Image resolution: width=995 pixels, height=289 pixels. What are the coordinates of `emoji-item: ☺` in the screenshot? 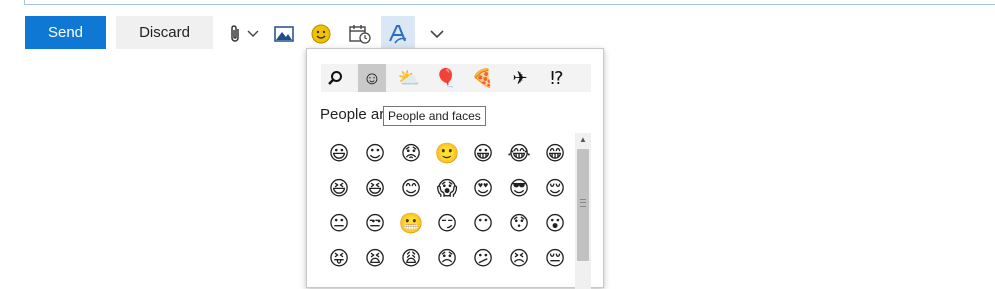 It's located at (375, 152).